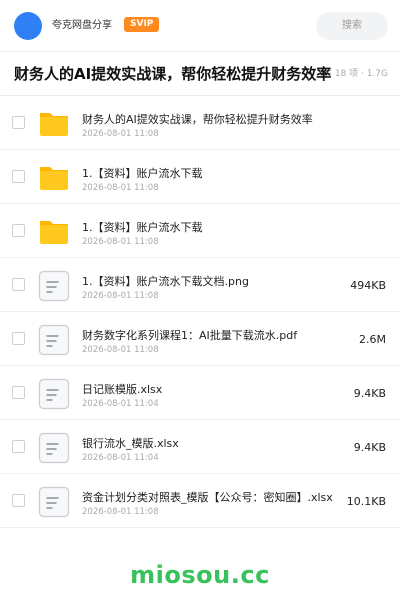 Image resolution: width=400 pixels, height=600 pixels. What do you see at coordinates (207, 498) in the screenshot?
I see `file-name: 资金计划分类对照表_模版【公众号：密知圈】.xlsx` at bounding box center [207, 498].